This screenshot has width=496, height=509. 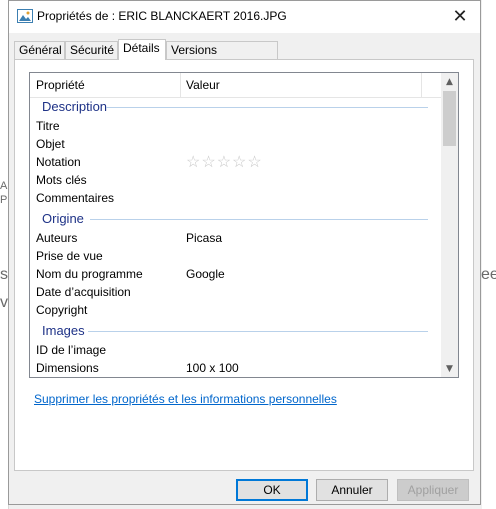 I want to click on list-item: Commentaires, so click(x=236, y=198).